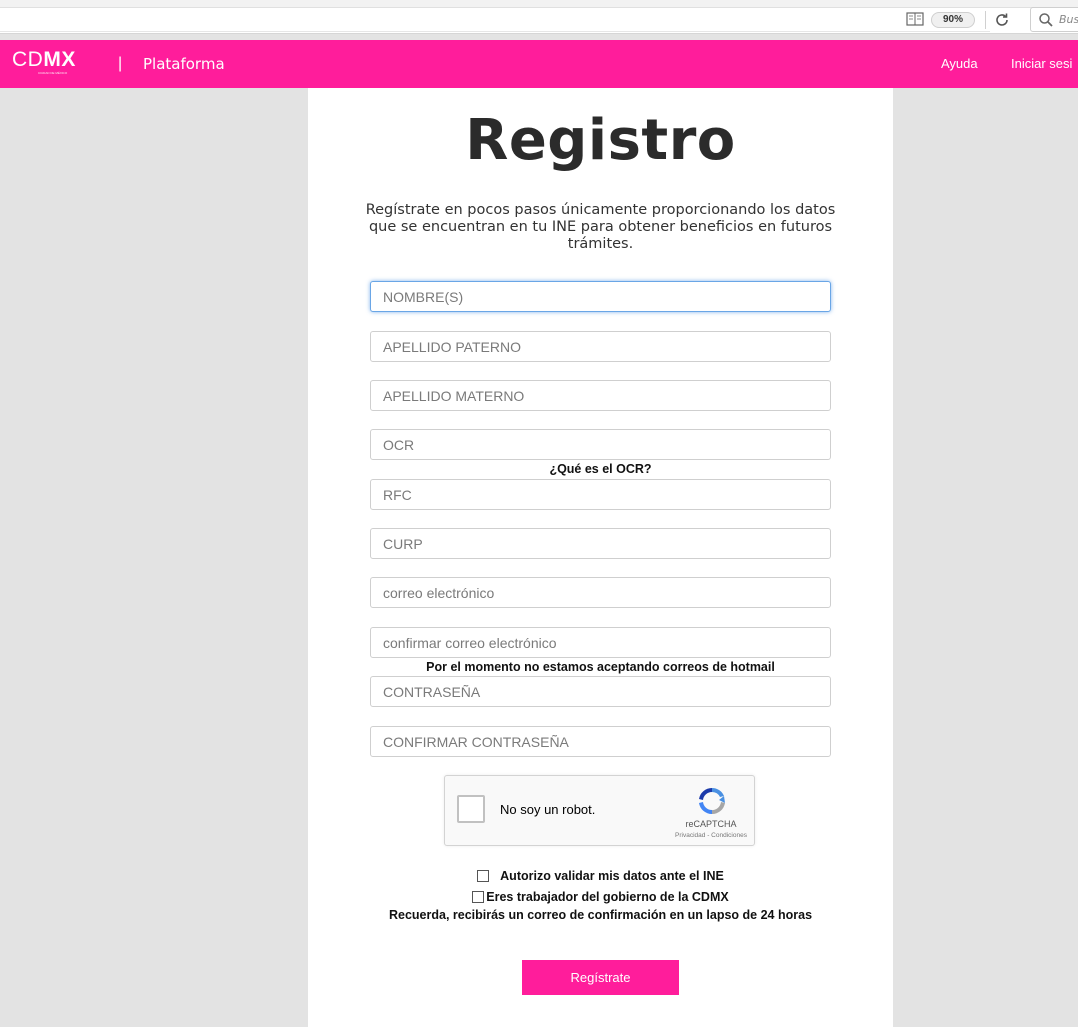 The image size is (1078, 1027). I want to click on logo-wordmark: CDMX, so click(44, 59).